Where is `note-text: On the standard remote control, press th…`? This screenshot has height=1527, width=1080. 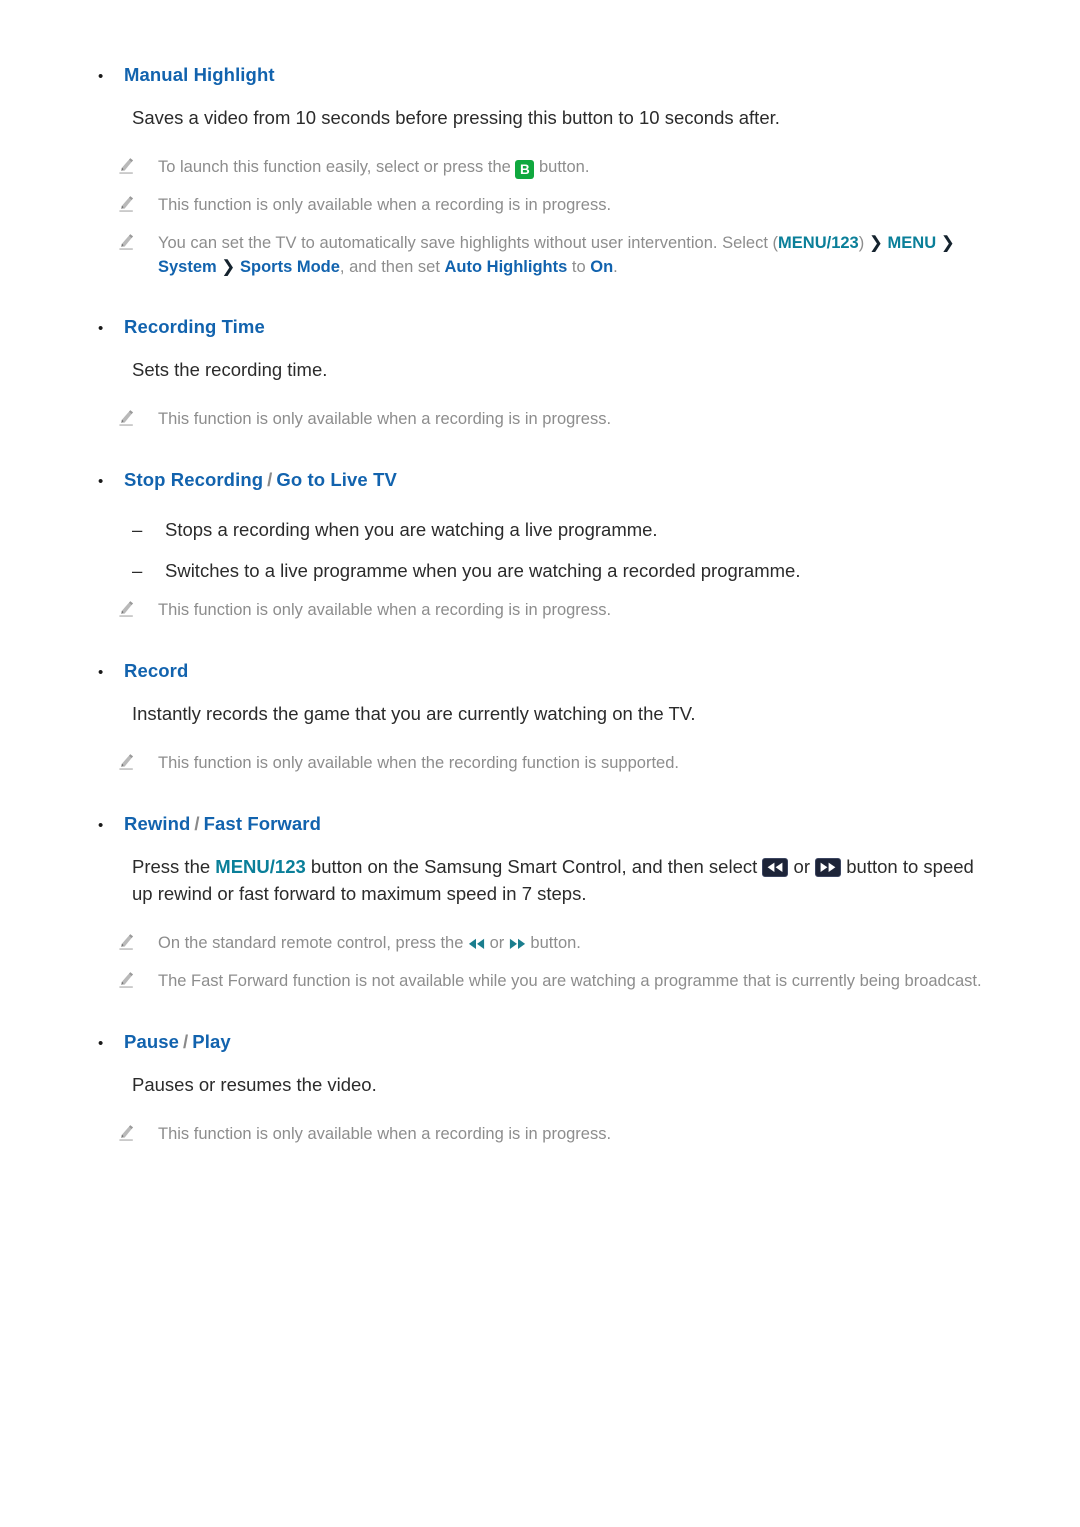
note-text: On the standard remote control, press th… is located at coordinates (574, 943).